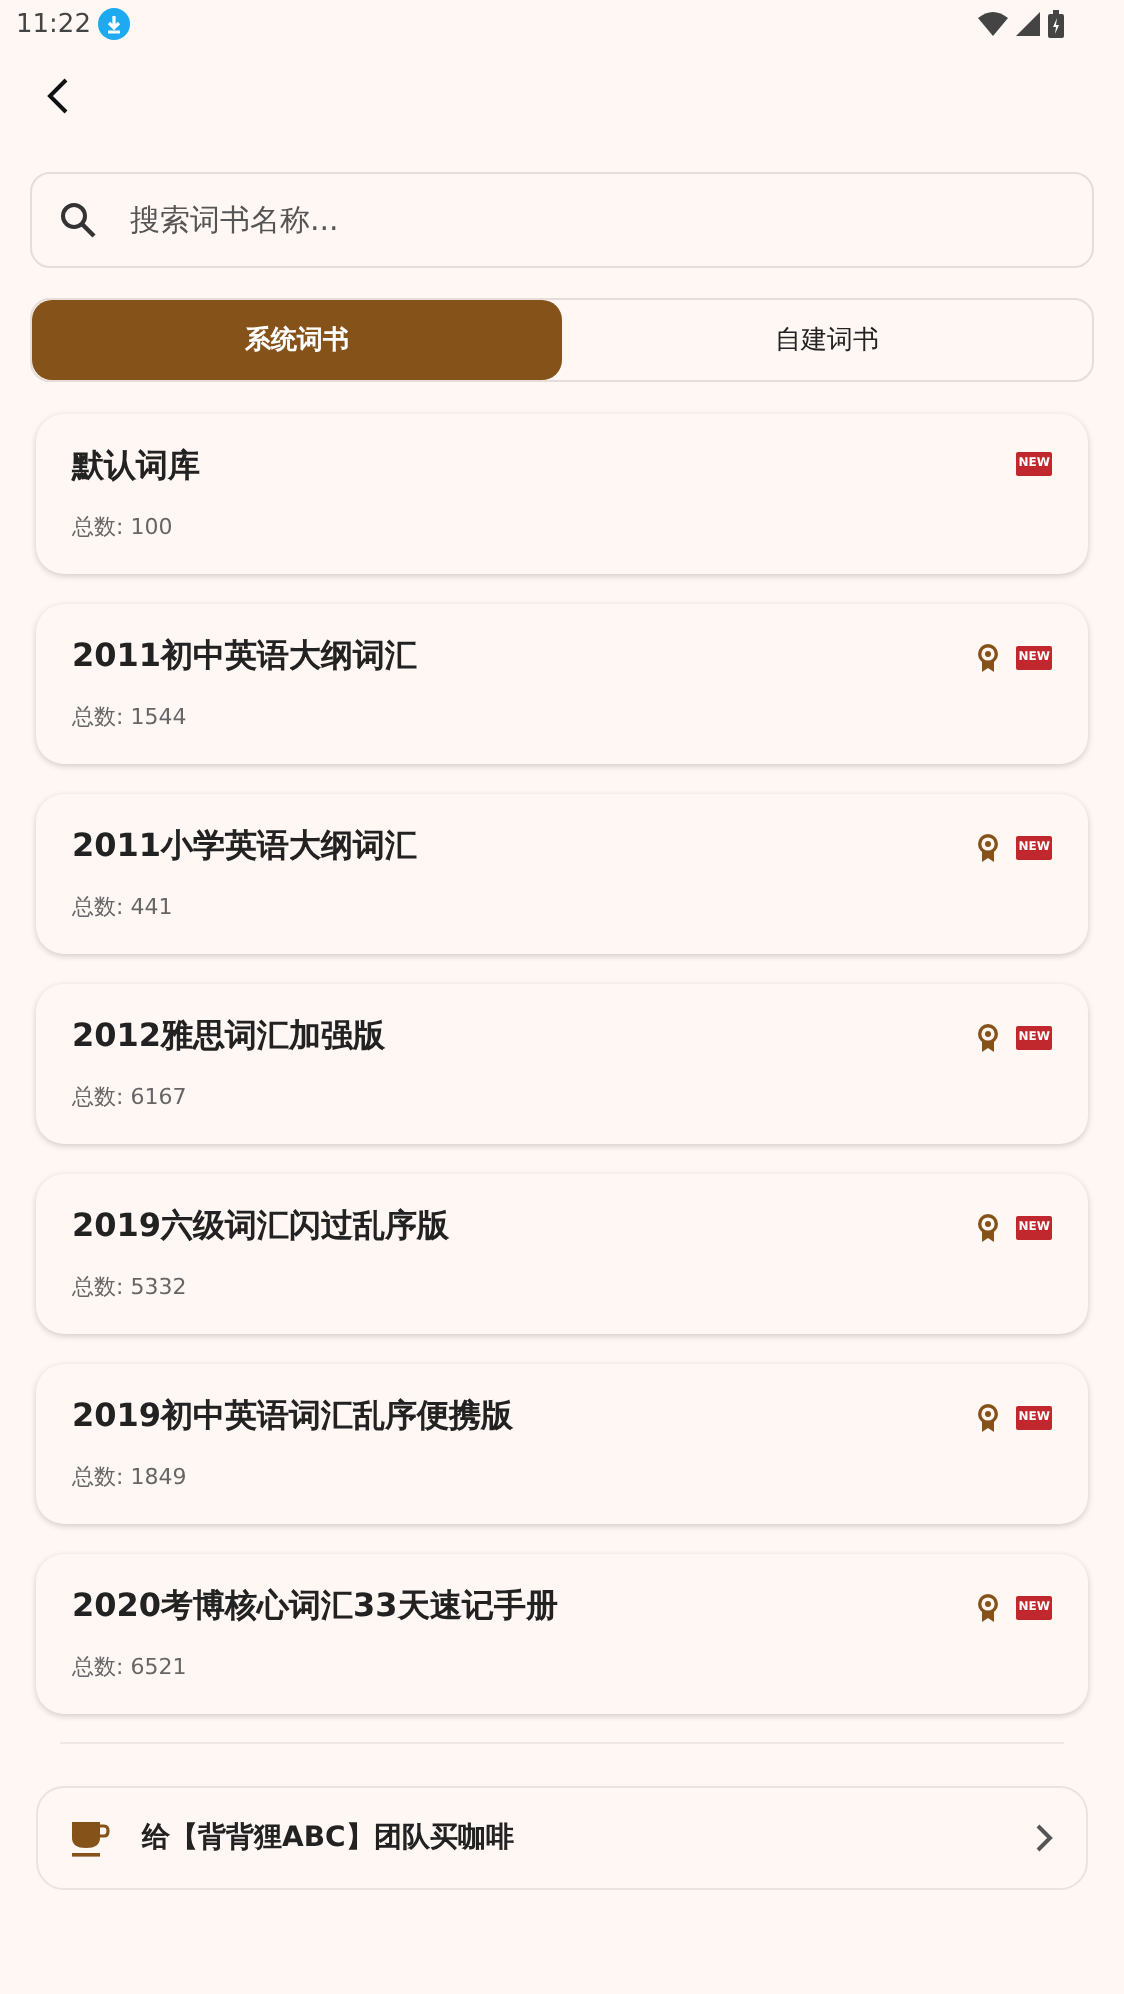 The height and width of the screenshot is (1994, 1124). What do you see at coordinates (1028, 24) in the screenshot?
I see `signal-icon` at bounding box center [1028, 24].